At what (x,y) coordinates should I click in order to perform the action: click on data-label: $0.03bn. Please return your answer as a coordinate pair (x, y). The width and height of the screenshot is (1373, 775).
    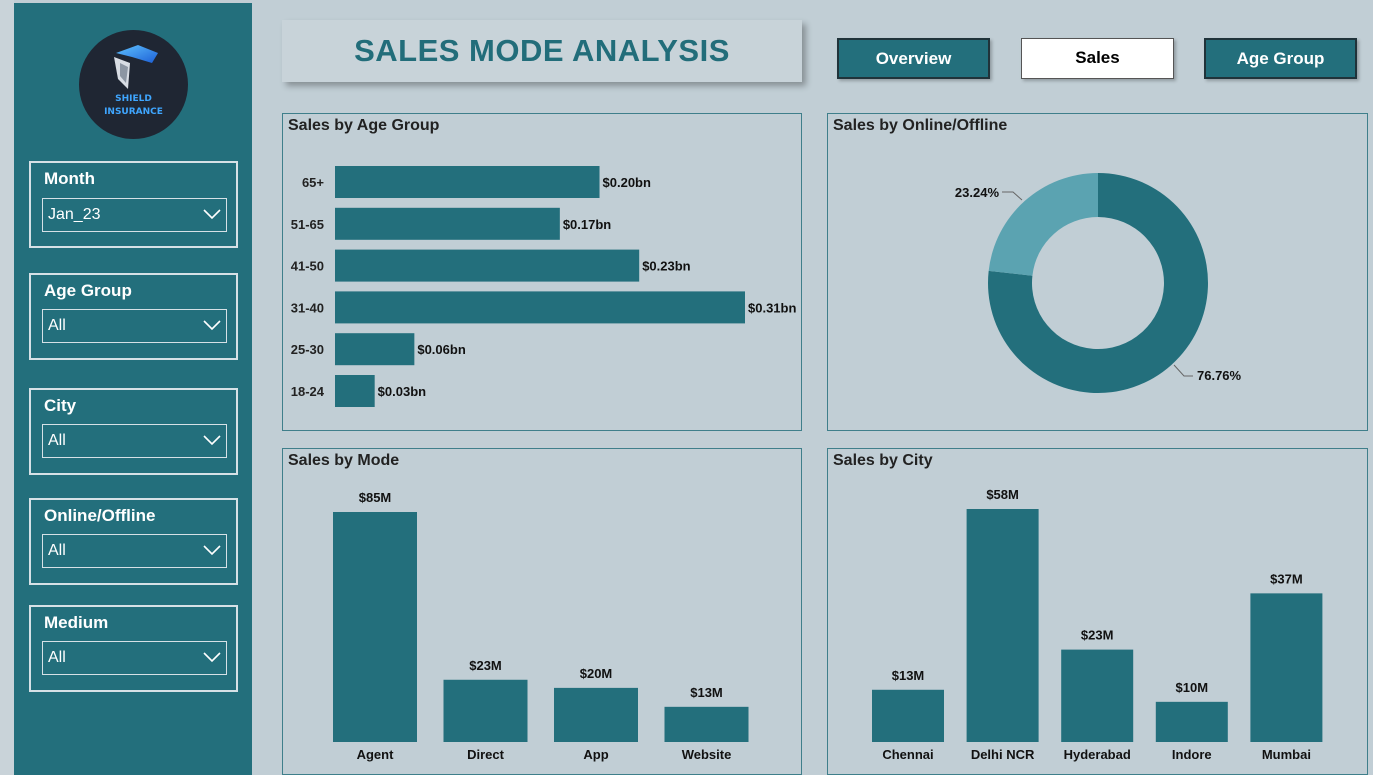
    Looking at the image, I should click on (402, 391).